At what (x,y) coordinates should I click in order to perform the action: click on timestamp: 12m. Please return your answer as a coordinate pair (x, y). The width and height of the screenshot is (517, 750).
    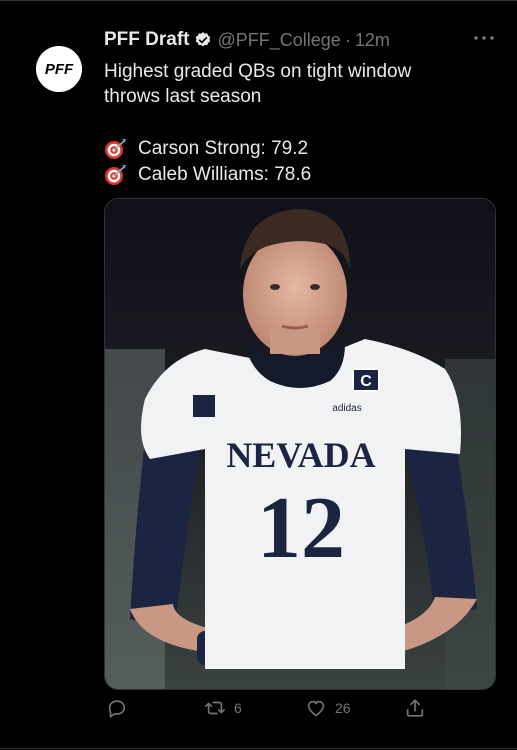
    Looking at the image, I should click on (372, 40).